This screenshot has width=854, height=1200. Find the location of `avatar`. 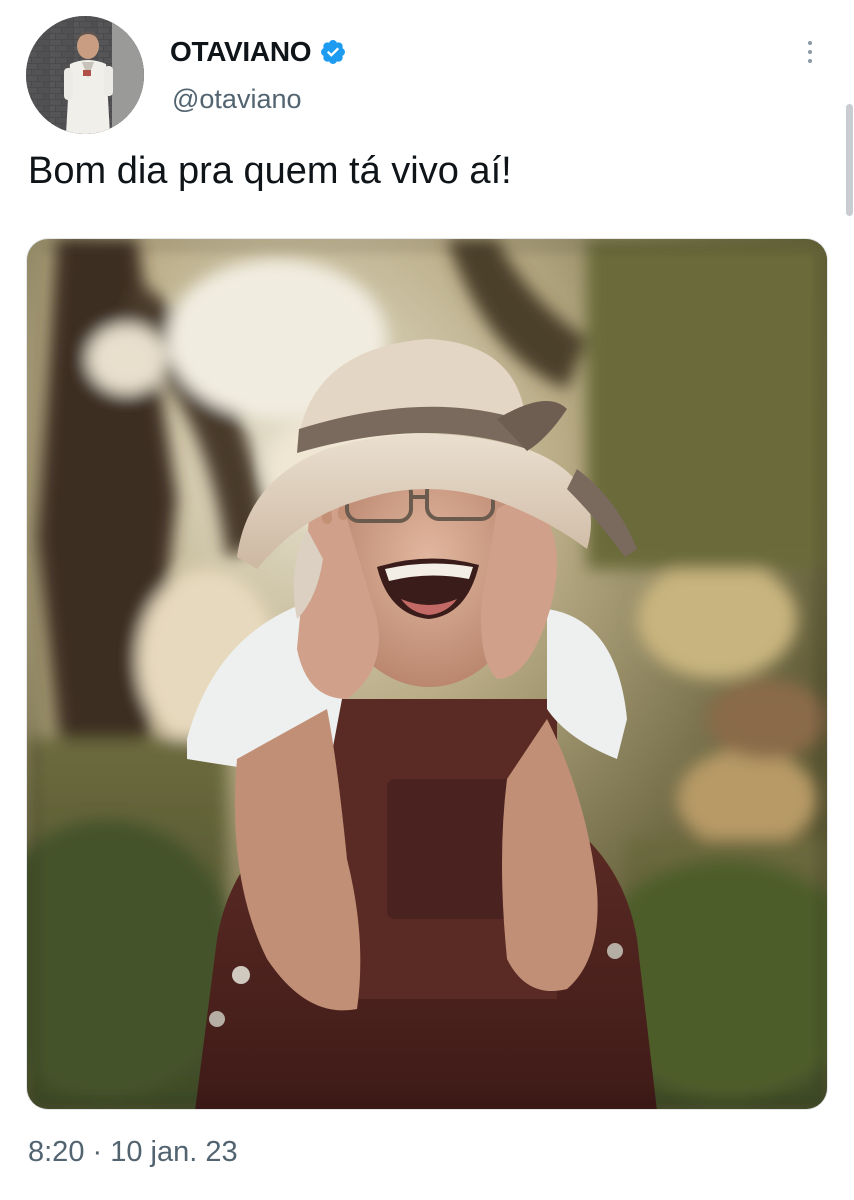

avatar is located at coordinates (85, 75).